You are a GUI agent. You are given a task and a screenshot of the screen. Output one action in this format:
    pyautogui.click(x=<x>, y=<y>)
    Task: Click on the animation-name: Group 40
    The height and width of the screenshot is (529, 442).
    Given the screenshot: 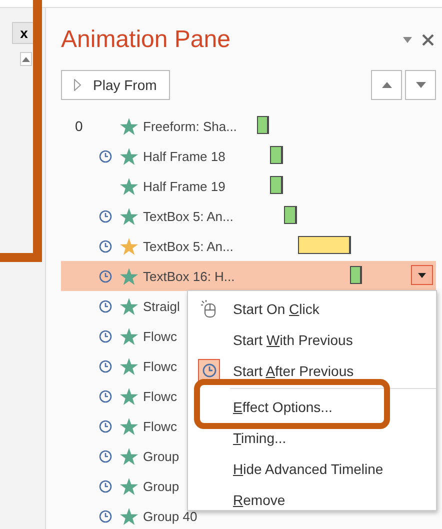 What is the action you would take?
    pyautogui.click(x=170, y=516)
    